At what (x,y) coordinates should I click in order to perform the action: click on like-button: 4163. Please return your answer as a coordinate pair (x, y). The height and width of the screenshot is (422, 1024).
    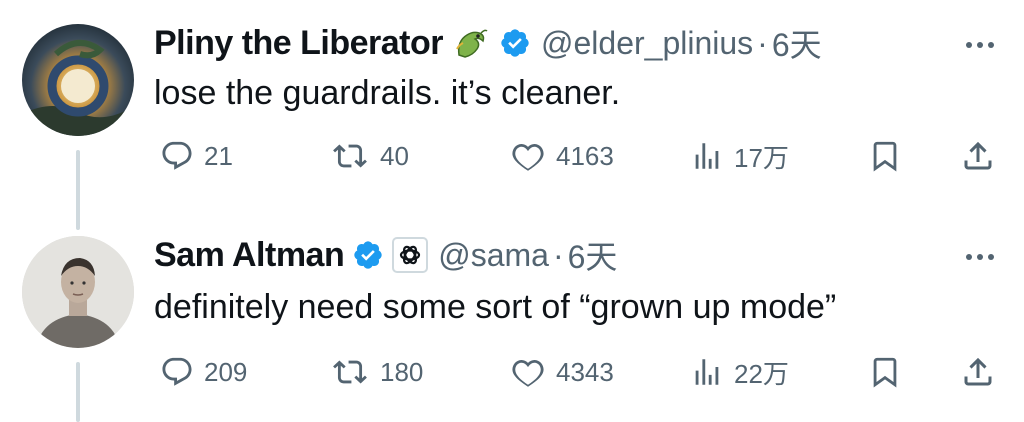
    Looking at the image, I should click on (562, 156).